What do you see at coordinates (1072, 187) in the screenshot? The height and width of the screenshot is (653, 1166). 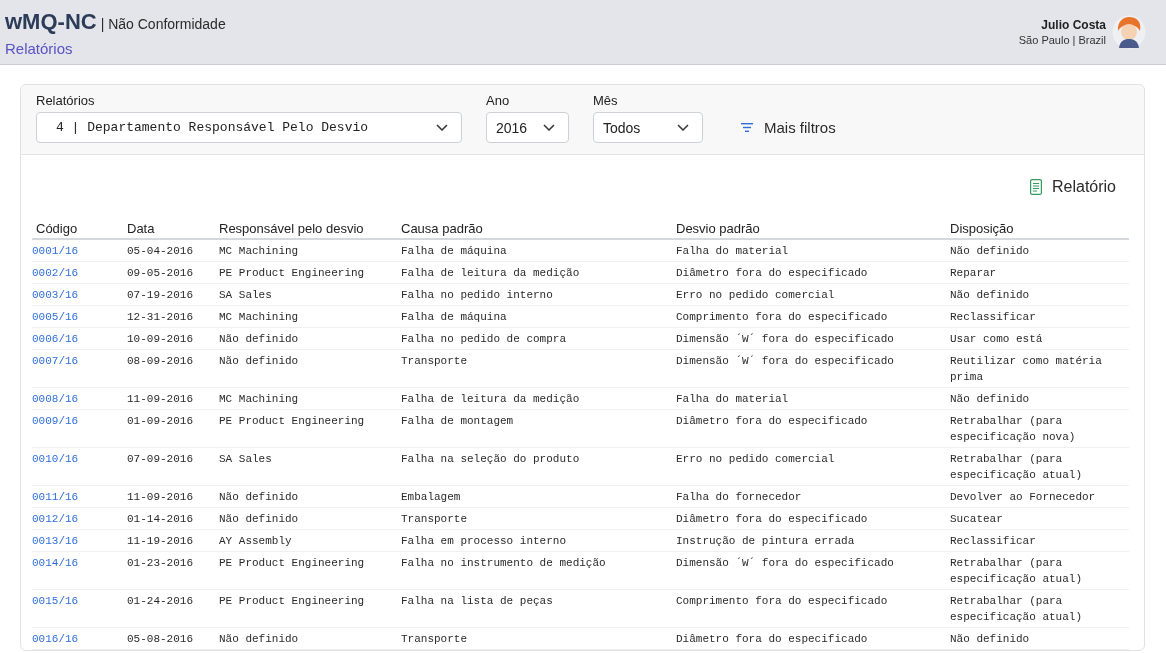 I see `report-button: Relatório` at bounding box center [1072, 187].